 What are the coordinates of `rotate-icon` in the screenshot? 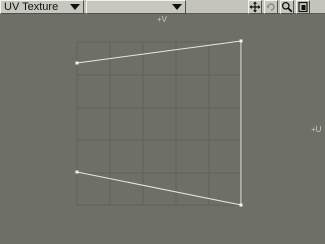 It's located at (270, 7).